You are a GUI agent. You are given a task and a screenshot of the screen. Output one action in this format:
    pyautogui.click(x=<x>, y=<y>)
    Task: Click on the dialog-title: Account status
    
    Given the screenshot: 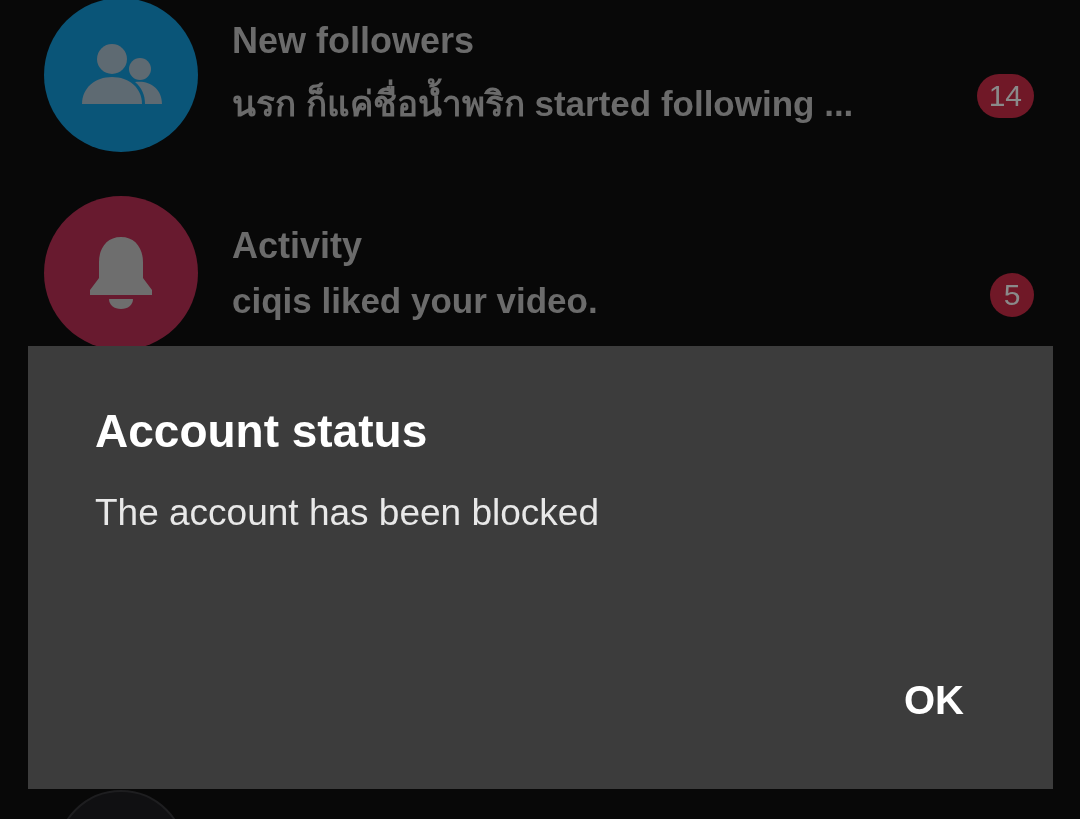 What is the action you would take?
    pyautogui.click(x=262, y=431)
    